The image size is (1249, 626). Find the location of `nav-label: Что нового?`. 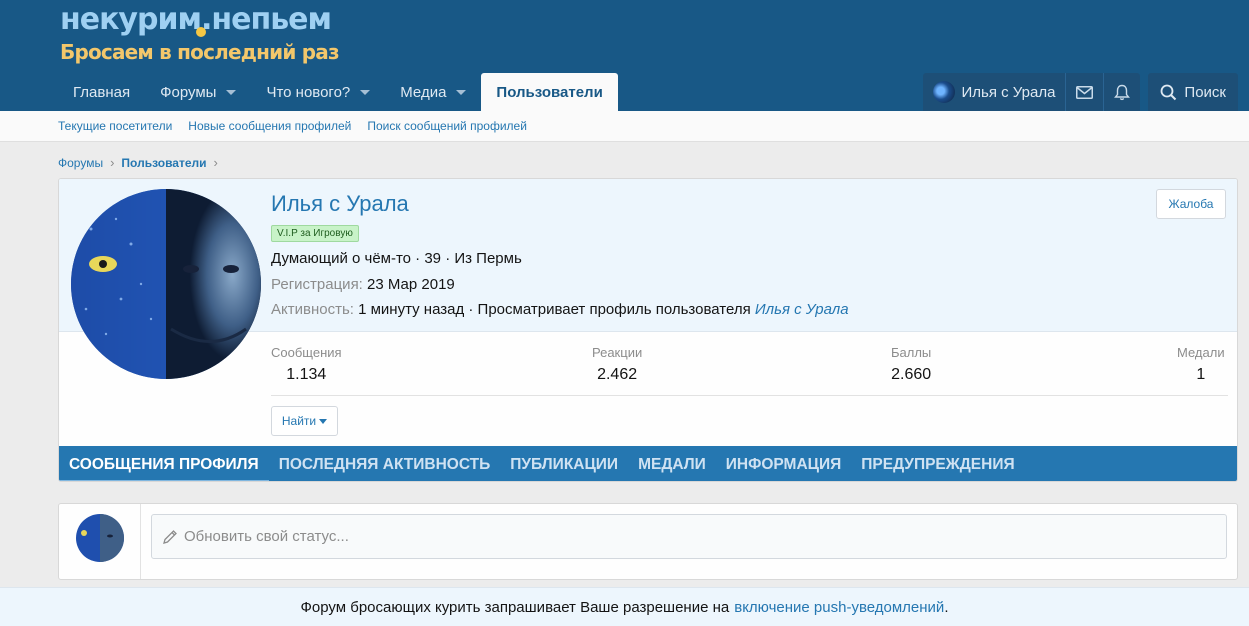

nav-label: Что нового? is located at coordinates (308, 92).